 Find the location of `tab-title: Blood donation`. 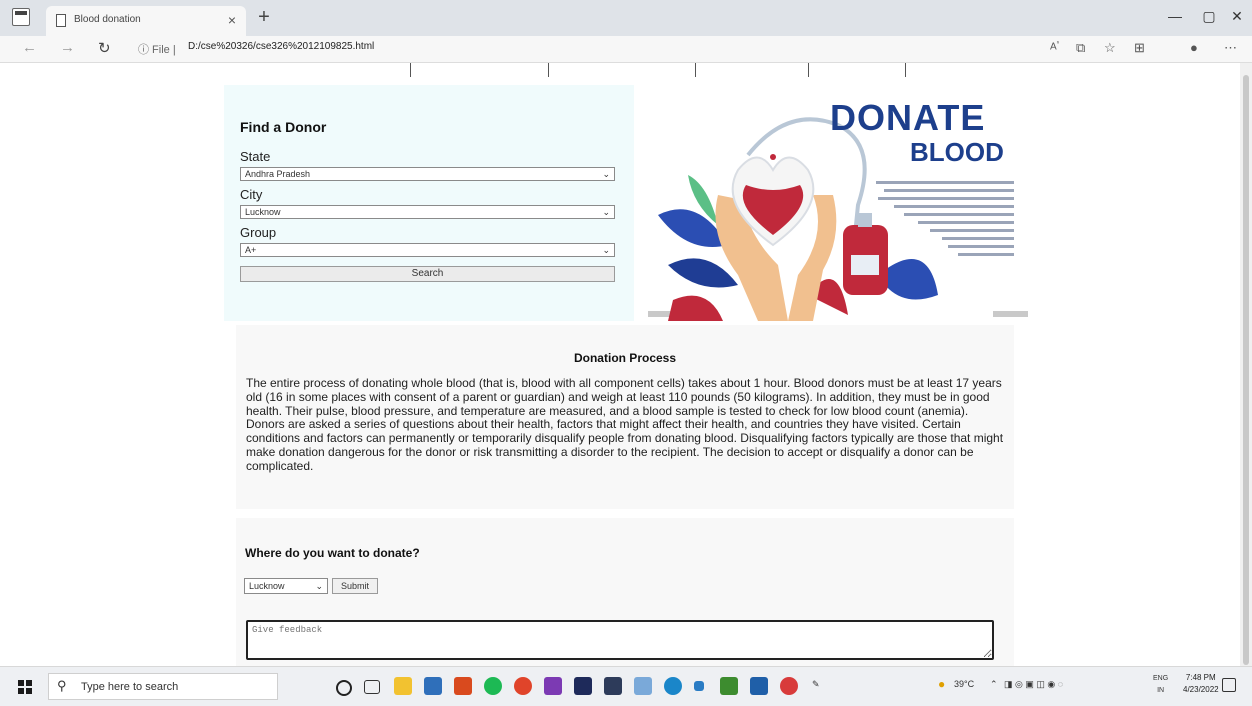

tab-title: Blood donation is located at coordinates (107, 19).